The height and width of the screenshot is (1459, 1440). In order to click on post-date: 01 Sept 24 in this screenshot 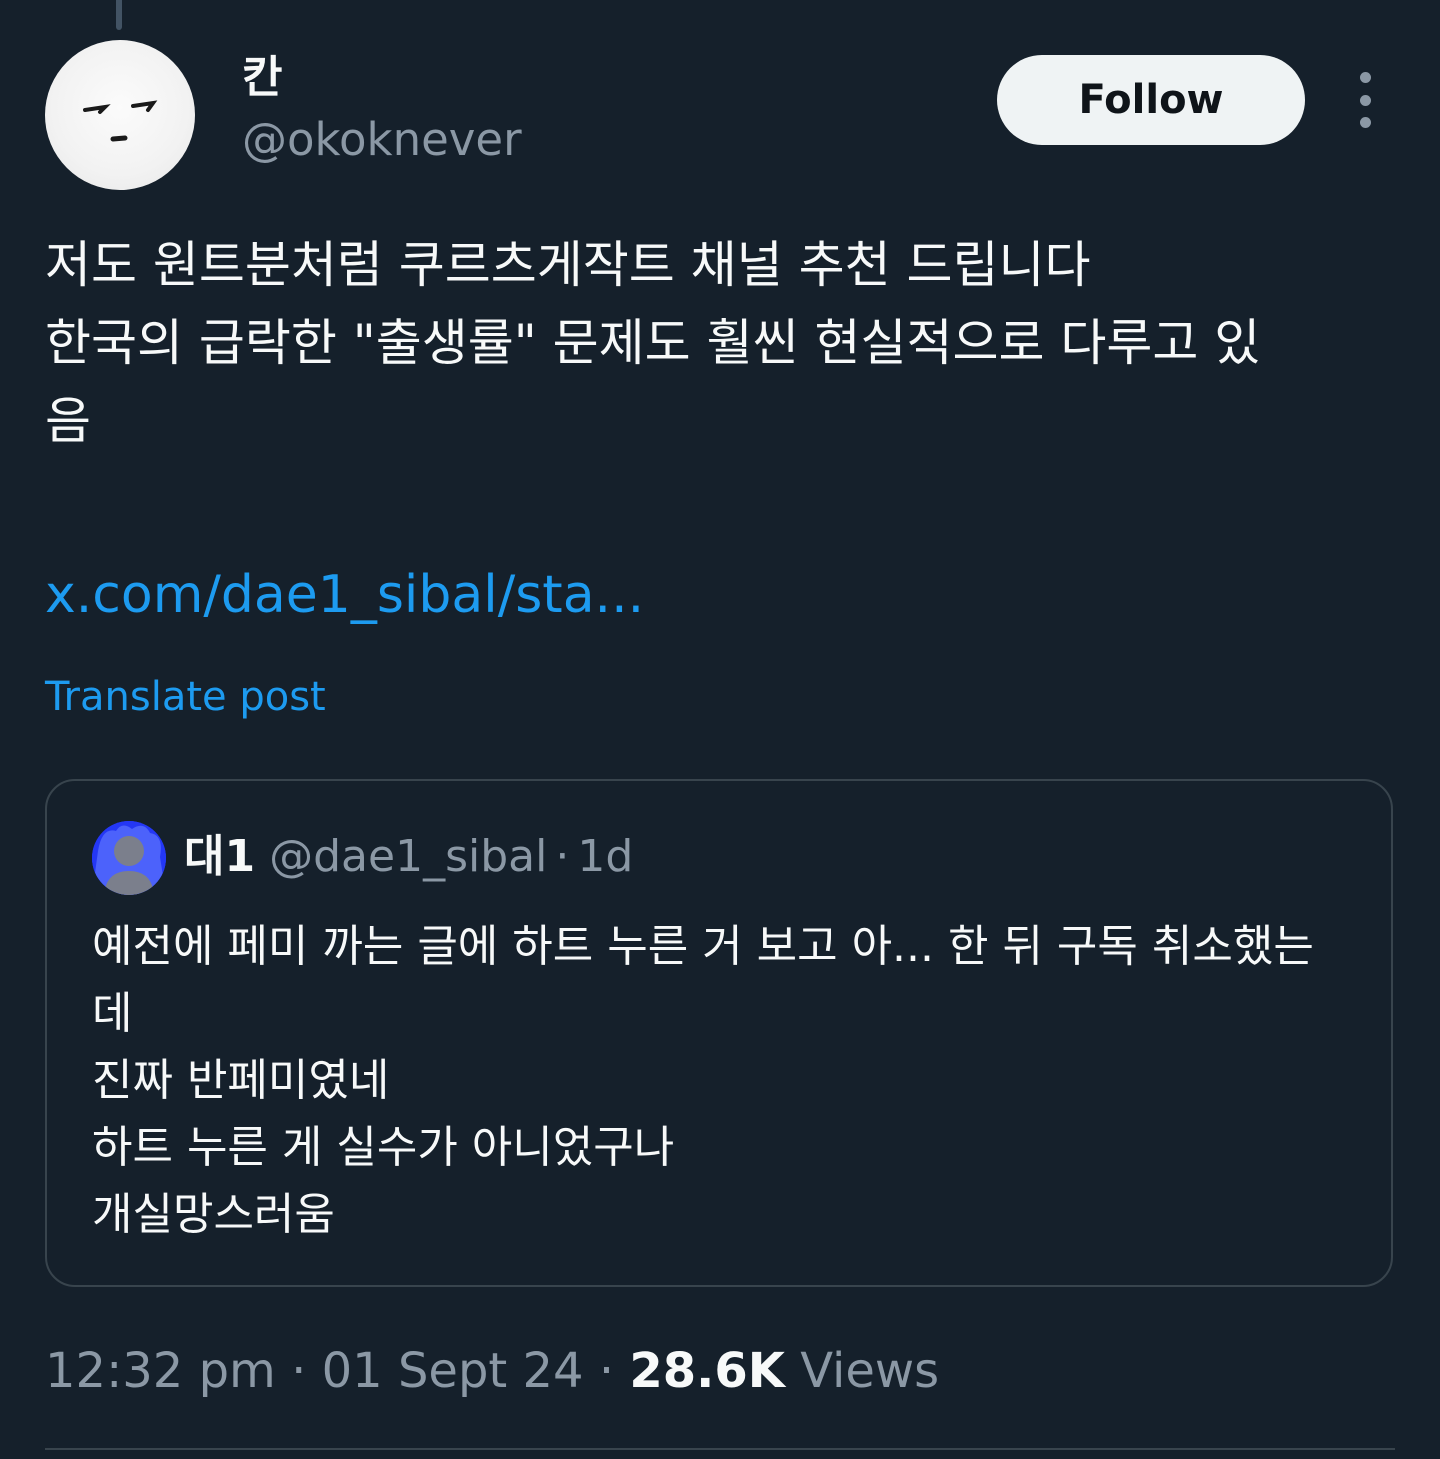, I will do `click(453, 1371)`.